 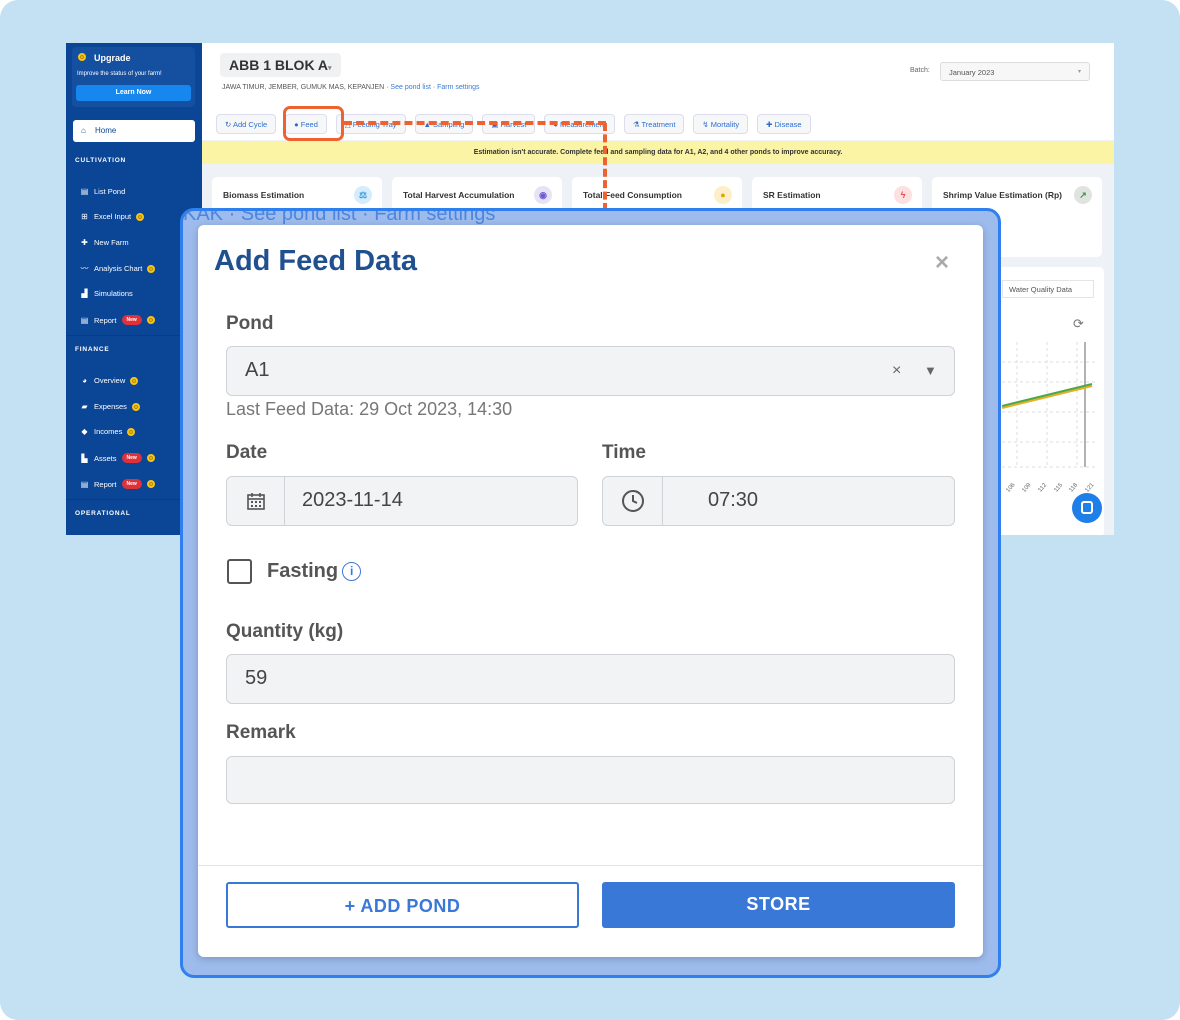 I want to click on time-value: 07:30, so click(x=733, y=500).